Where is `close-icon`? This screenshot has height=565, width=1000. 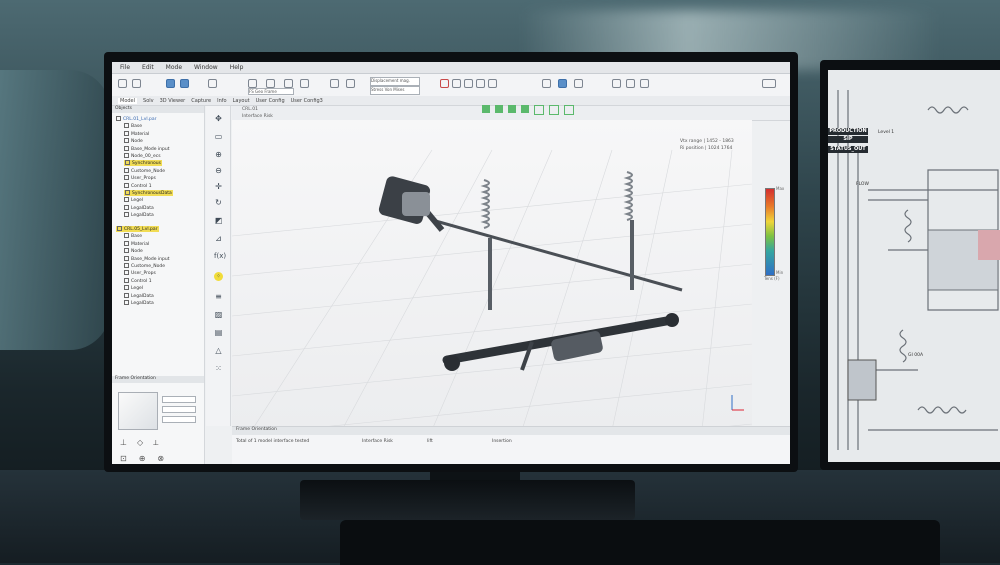 close-icon is located at coordinates (304, 83).